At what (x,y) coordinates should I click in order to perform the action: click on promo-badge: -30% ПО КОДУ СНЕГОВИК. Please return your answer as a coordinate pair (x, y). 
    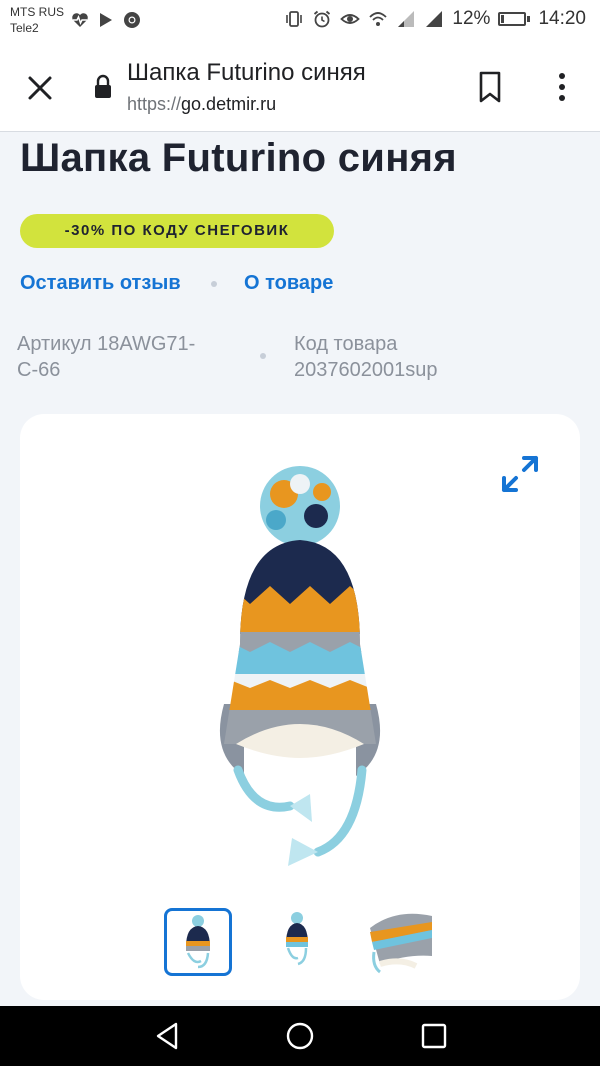
    Looking at the image, I should click on (177, 231).